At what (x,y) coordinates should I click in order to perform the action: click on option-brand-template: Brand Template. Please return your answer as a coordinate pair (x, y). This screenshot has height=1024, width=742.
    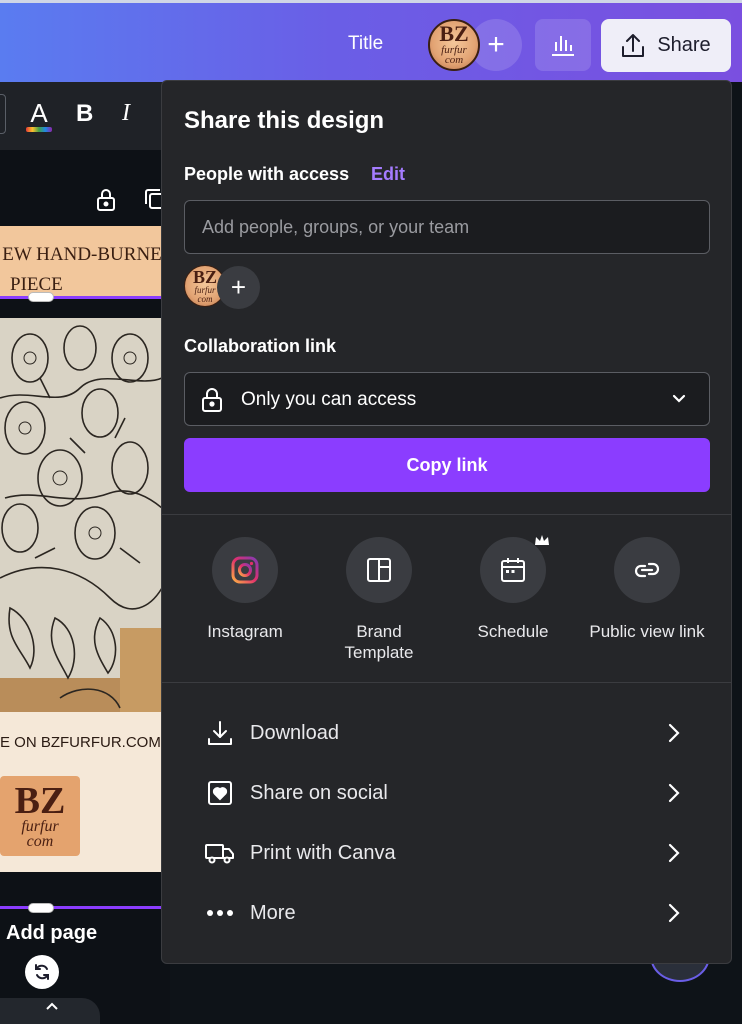
    Looking at the image, I should click on (379, 600).